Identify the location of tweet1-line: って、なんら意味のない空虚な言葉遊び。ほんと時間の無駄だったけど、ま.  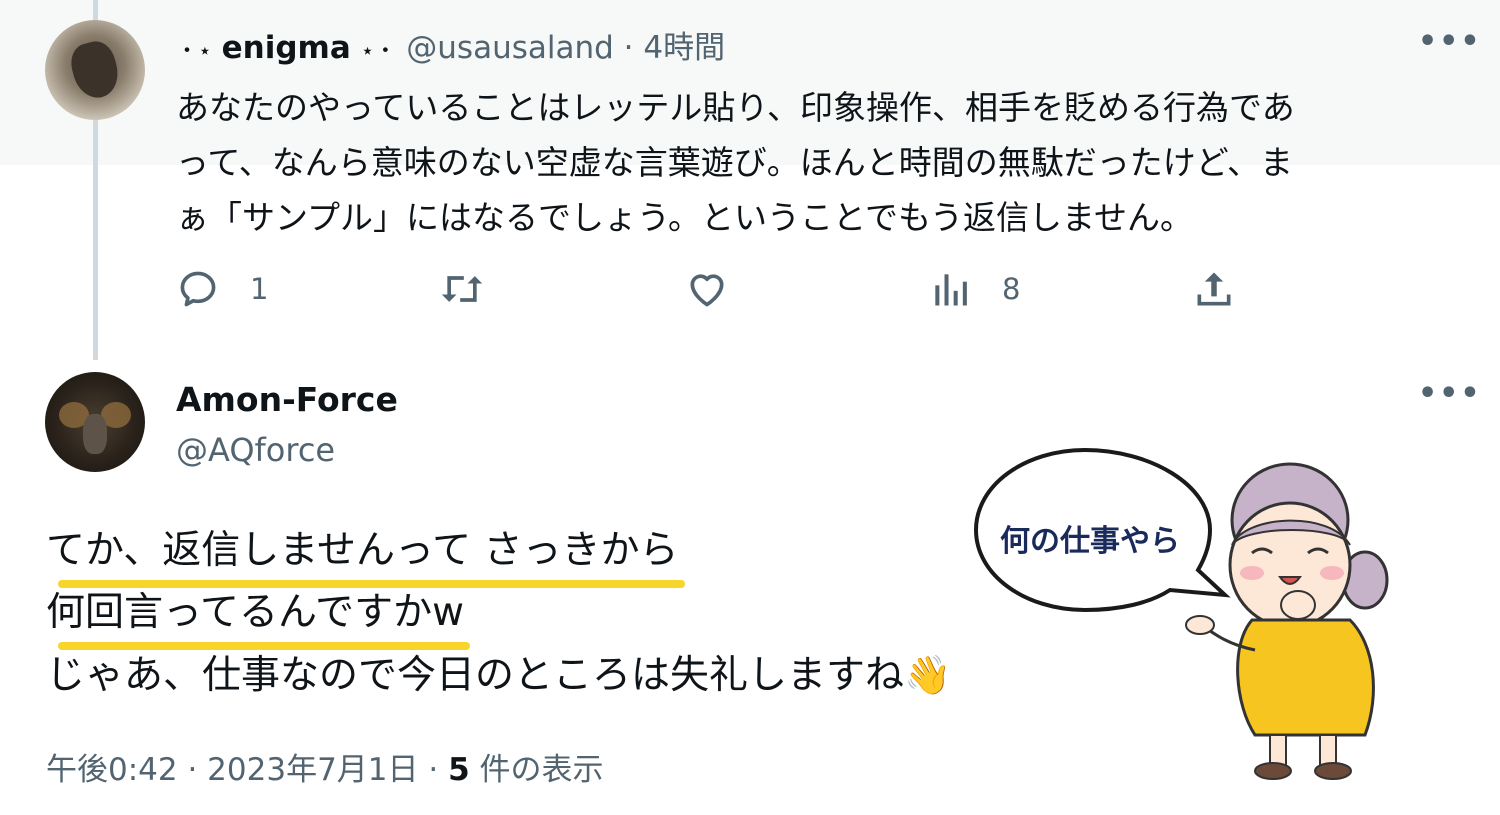
(735, 162).